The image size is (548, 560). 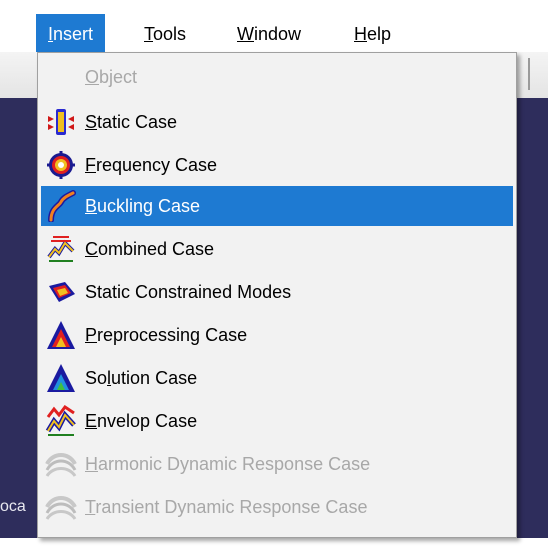 I want to click on partial-tree-text: oca, so click(x=13, y=506).